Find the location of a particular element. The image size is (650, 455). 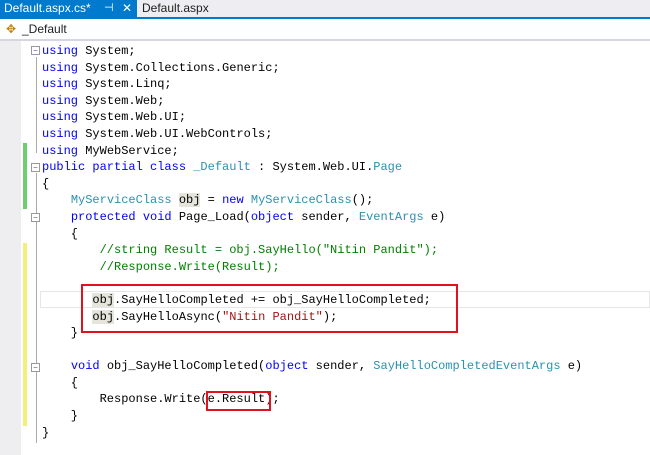

code-token: System.Collections.Generic; is located at coordinates (179, 67).